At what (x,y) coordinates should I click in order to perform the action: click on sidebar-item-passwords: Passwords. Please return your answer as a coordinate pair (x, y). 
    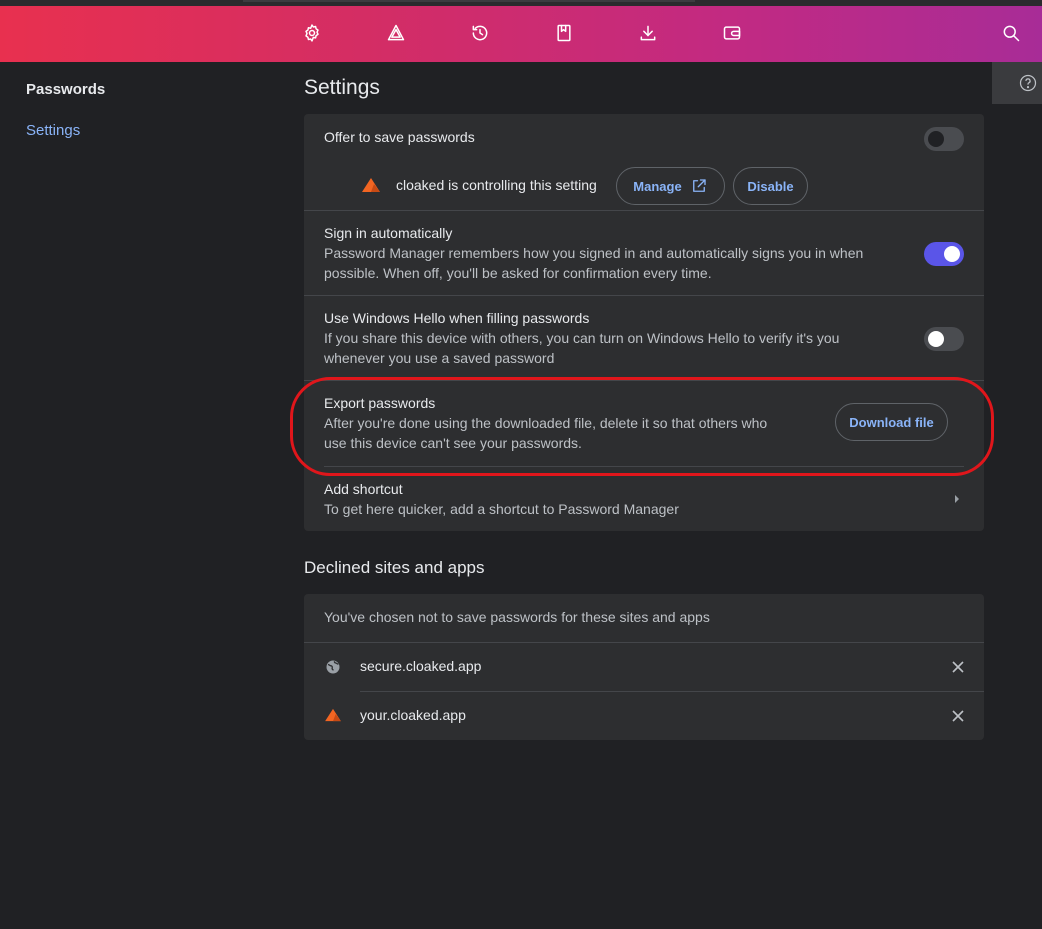
    Looking at the image, I should click on (65, 89).